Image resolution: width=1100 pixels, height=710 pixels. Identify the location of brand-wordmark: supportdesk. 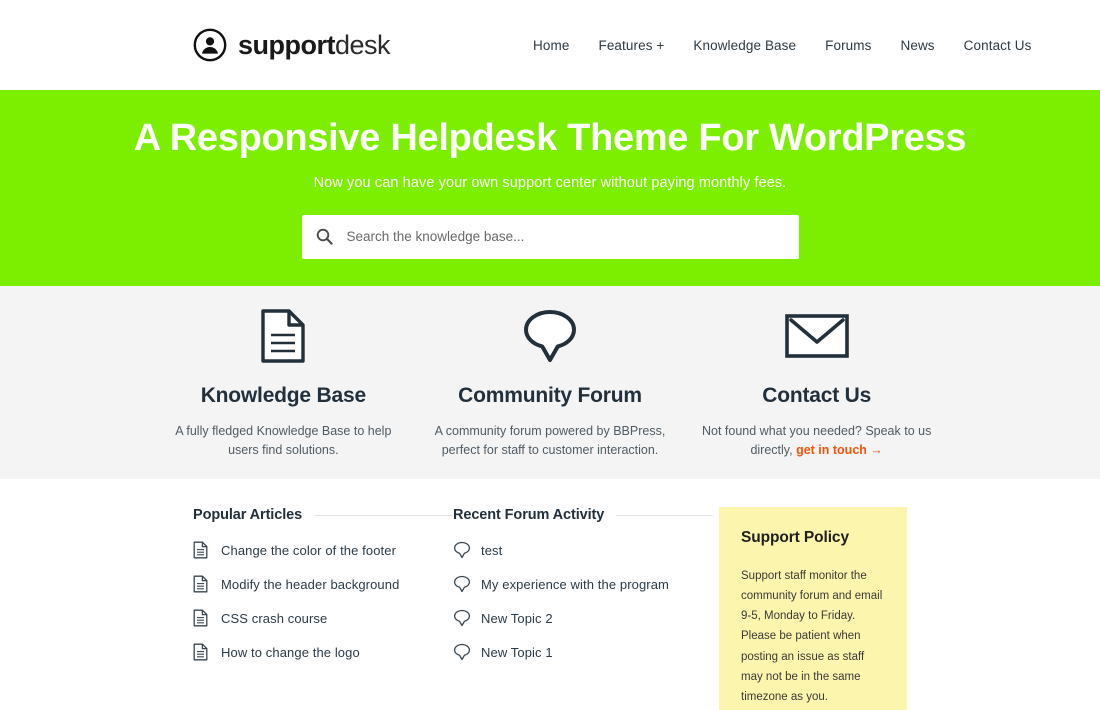
(314, 44).